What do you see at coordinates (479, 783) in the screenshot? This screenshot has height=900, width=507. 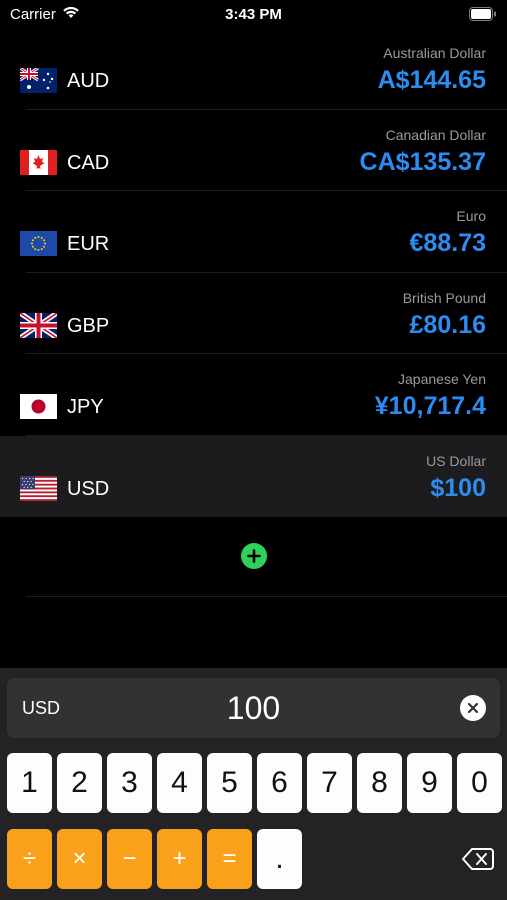 I see `key-0: 0` at bounding box center [479, 783].